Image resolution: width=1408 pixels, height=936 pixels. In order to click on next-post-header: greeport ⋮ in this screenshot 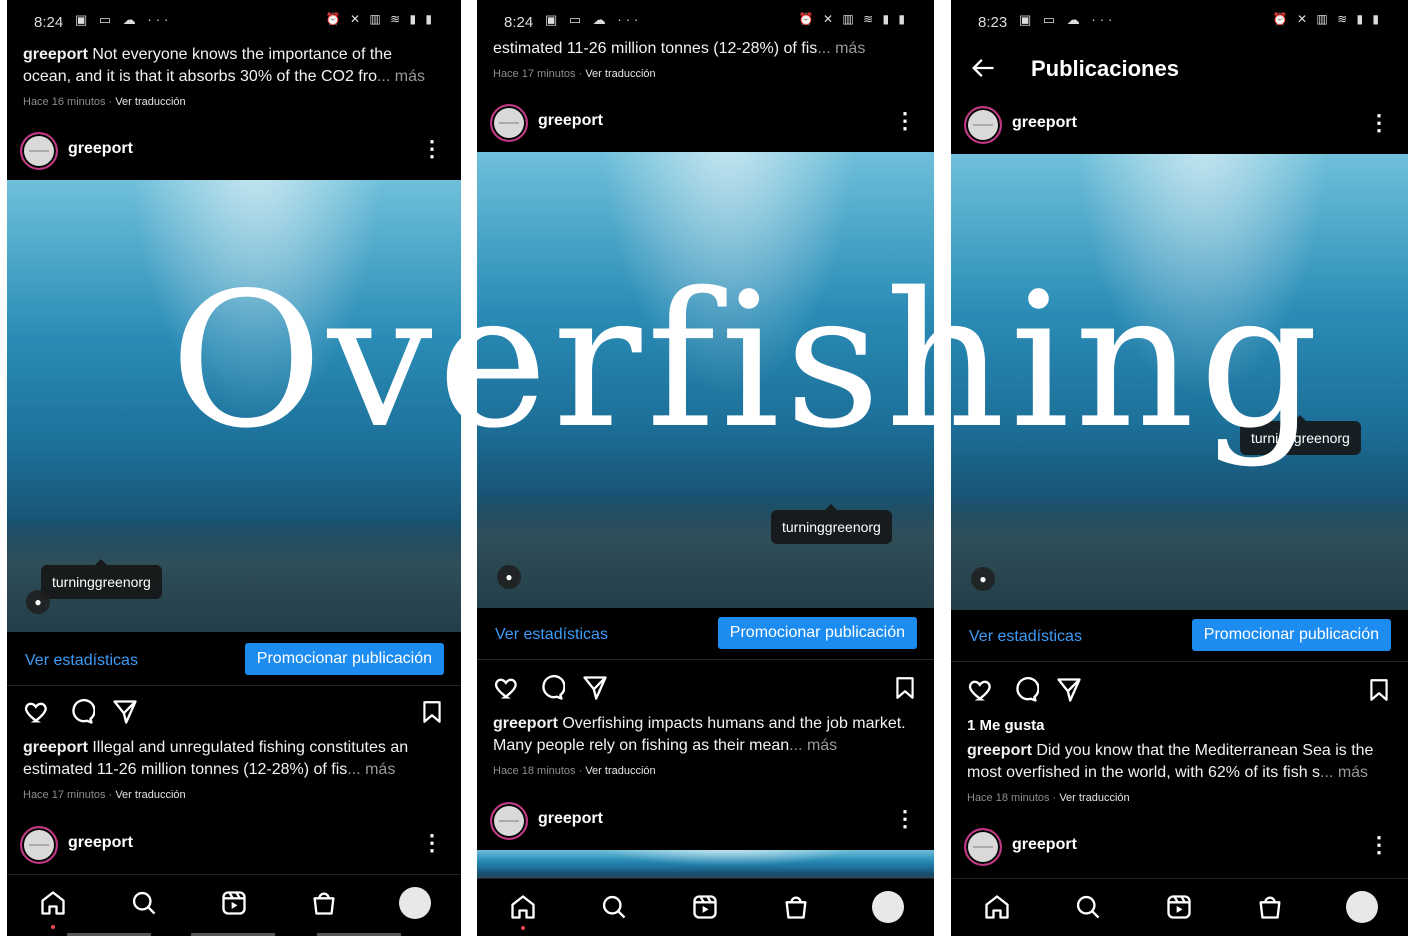, I will do `click(1179, 849)`.